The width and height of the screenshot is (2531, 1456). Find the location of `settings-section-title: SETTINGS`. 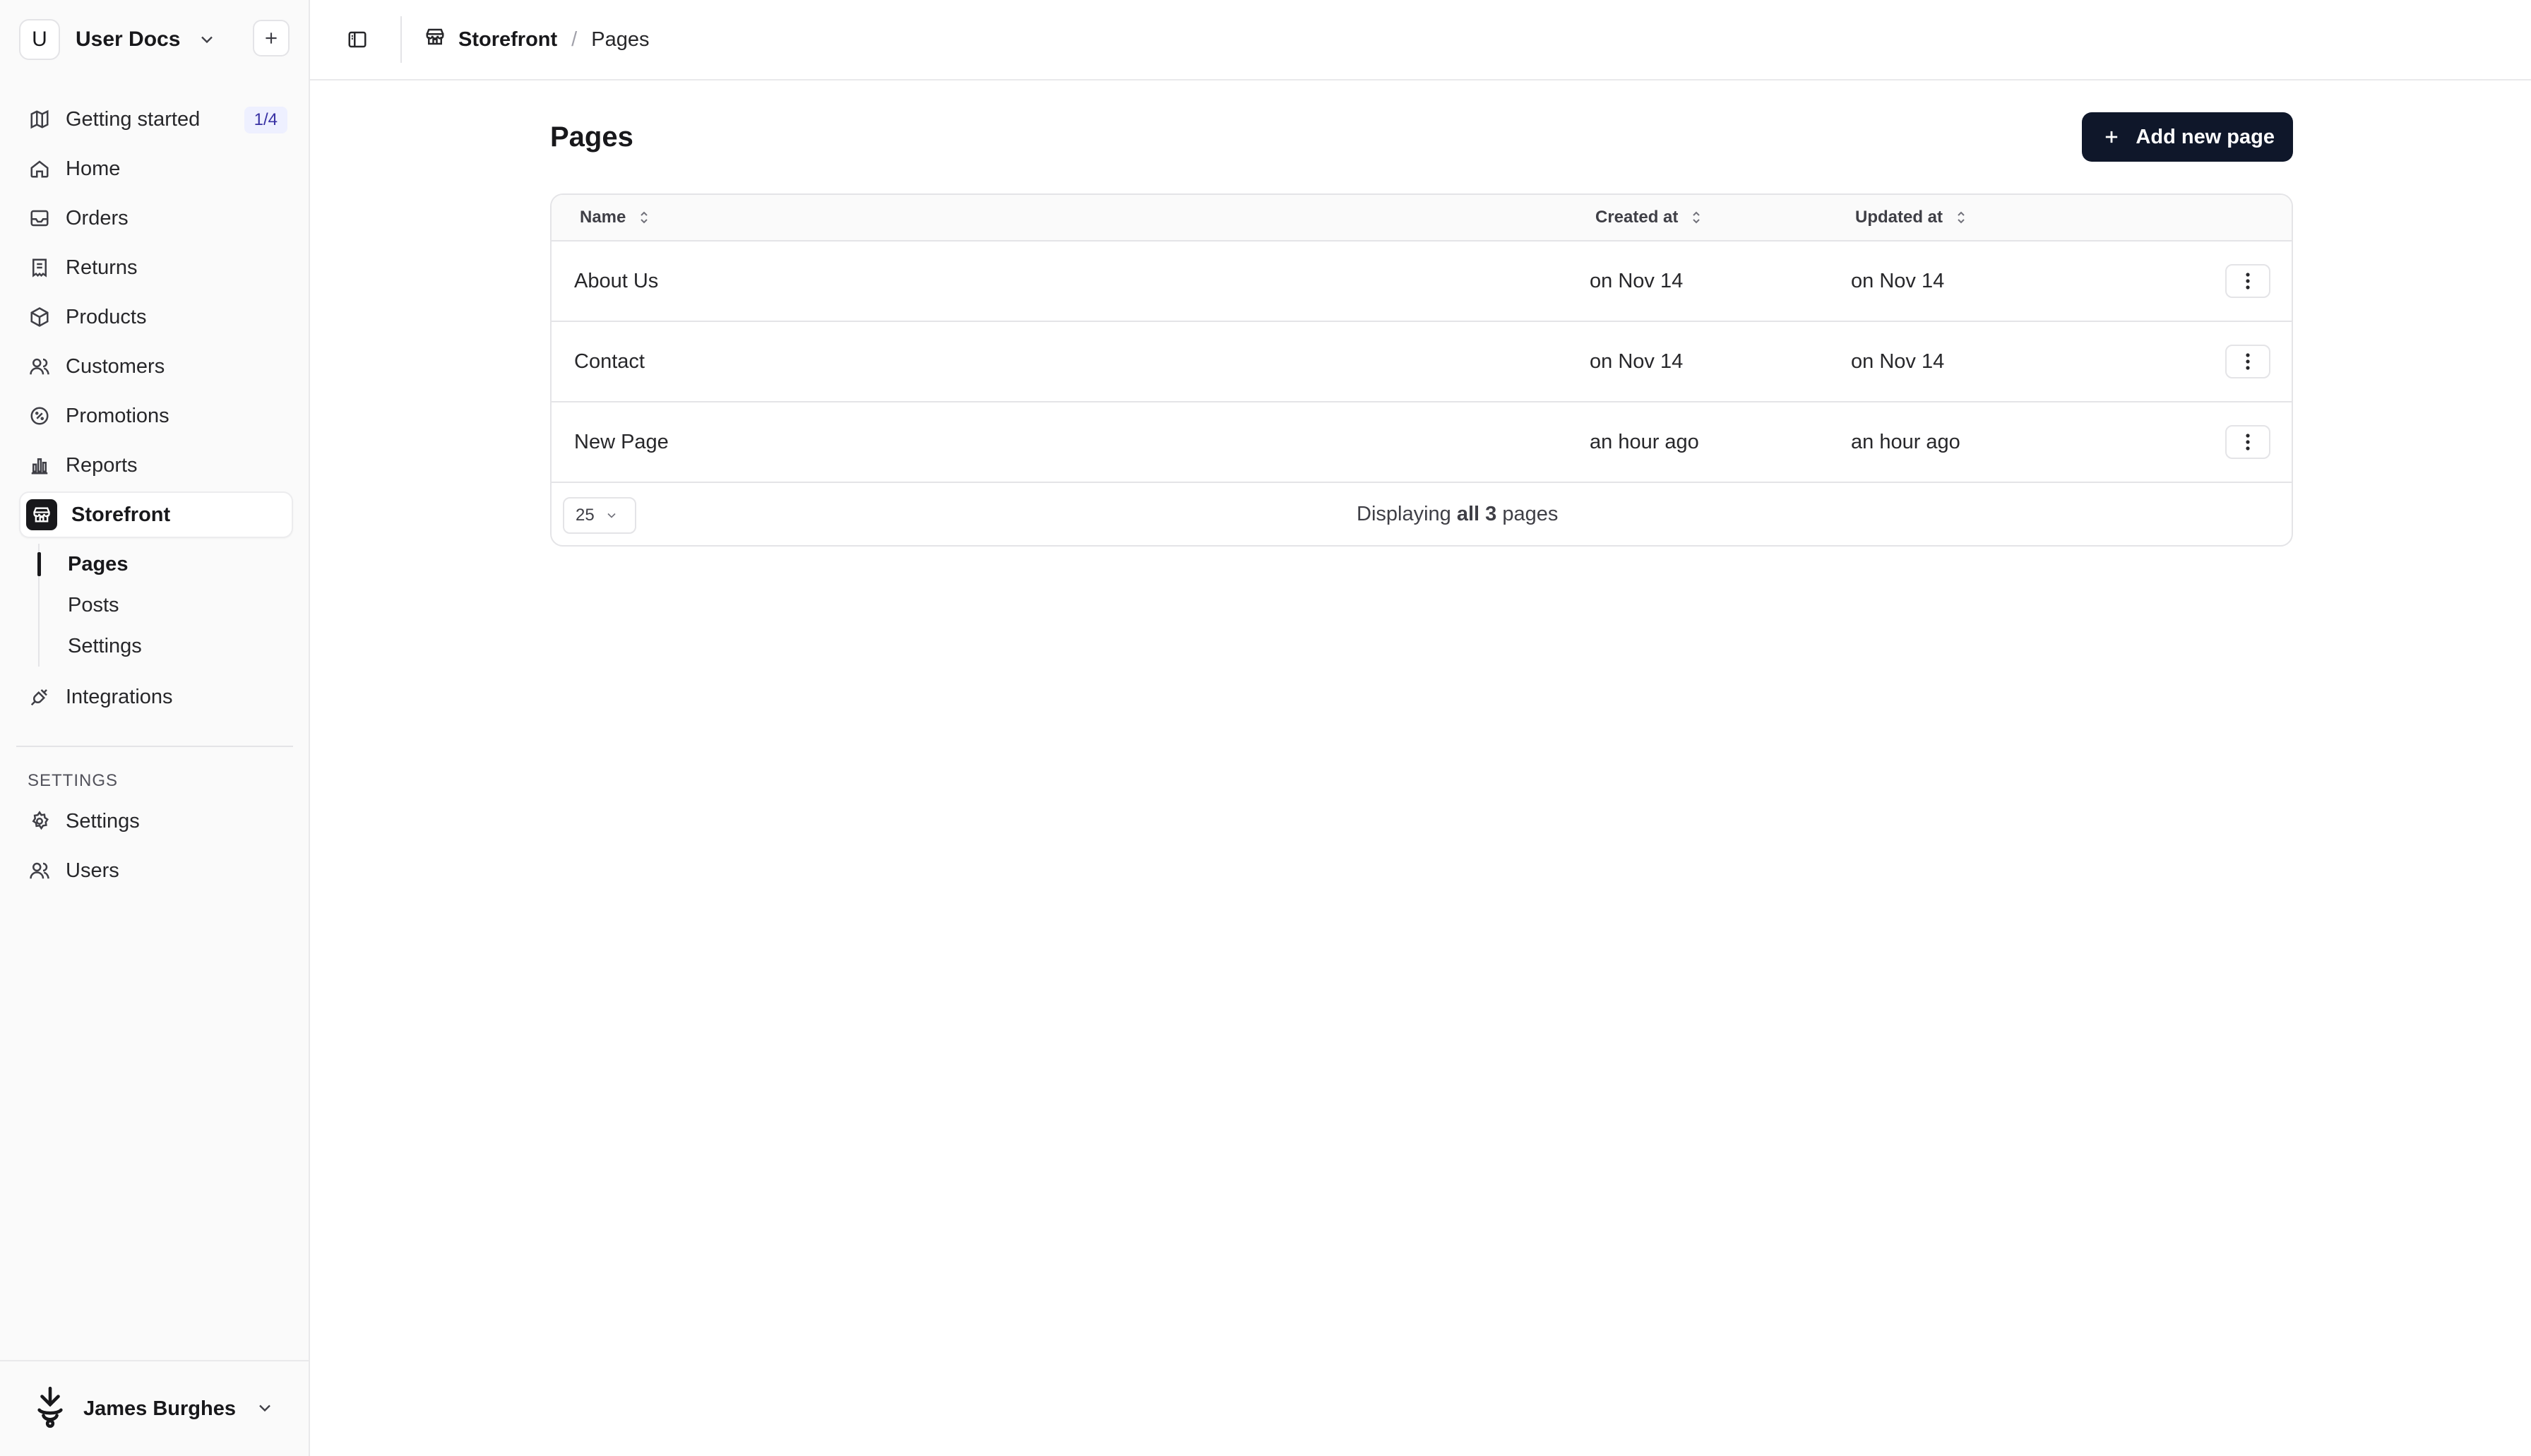

settings-section-title: SETTINGS is located at coordinates (73, 781).